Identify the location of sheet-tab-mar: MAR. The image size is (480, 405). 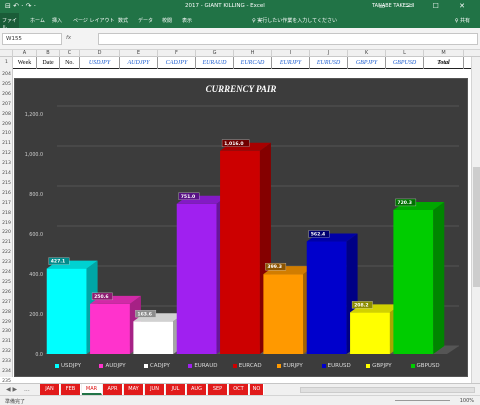
(92, 389).